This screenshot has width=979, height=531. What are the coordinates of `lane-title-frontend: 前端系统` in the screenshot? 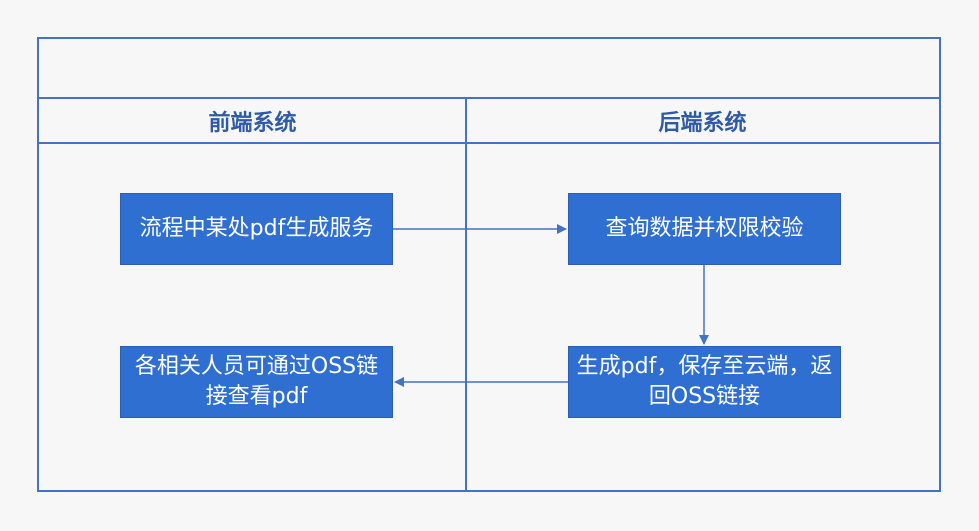 It's located at (252, 123).